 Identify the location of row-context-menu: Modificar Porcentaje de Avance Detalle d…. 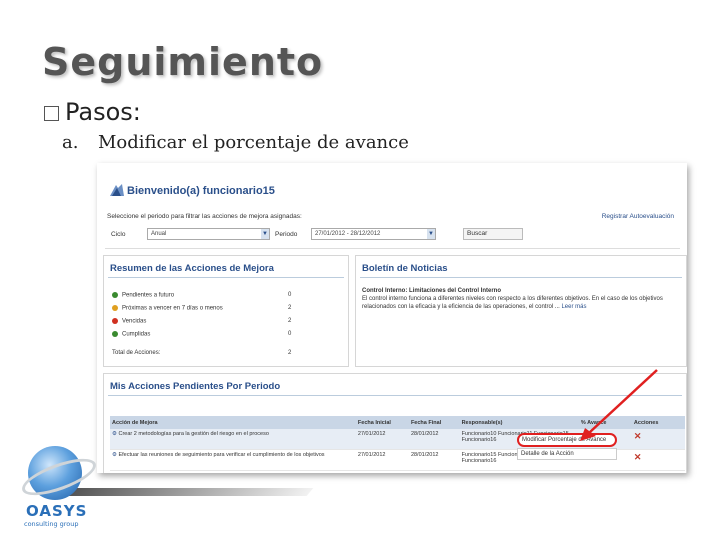
(567, 447).